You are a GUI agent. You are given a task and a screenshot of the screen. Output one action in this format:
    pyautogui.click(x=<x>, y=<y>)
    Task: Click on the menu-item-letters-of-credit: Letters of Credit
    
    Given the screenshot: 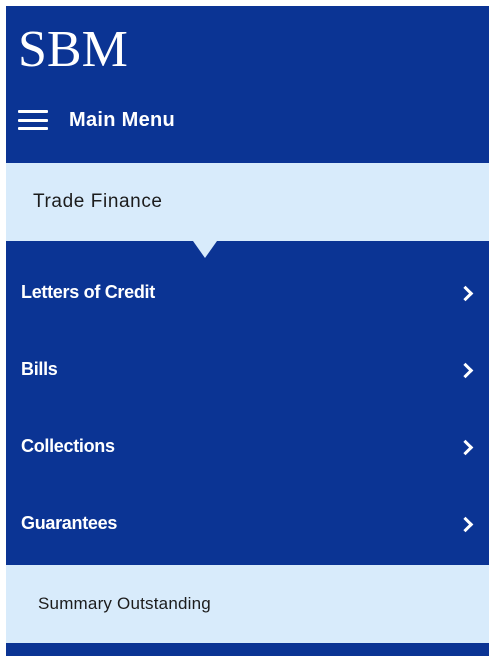 What is the action you would take?
    pyautogui.click(x=247, y=293)
    